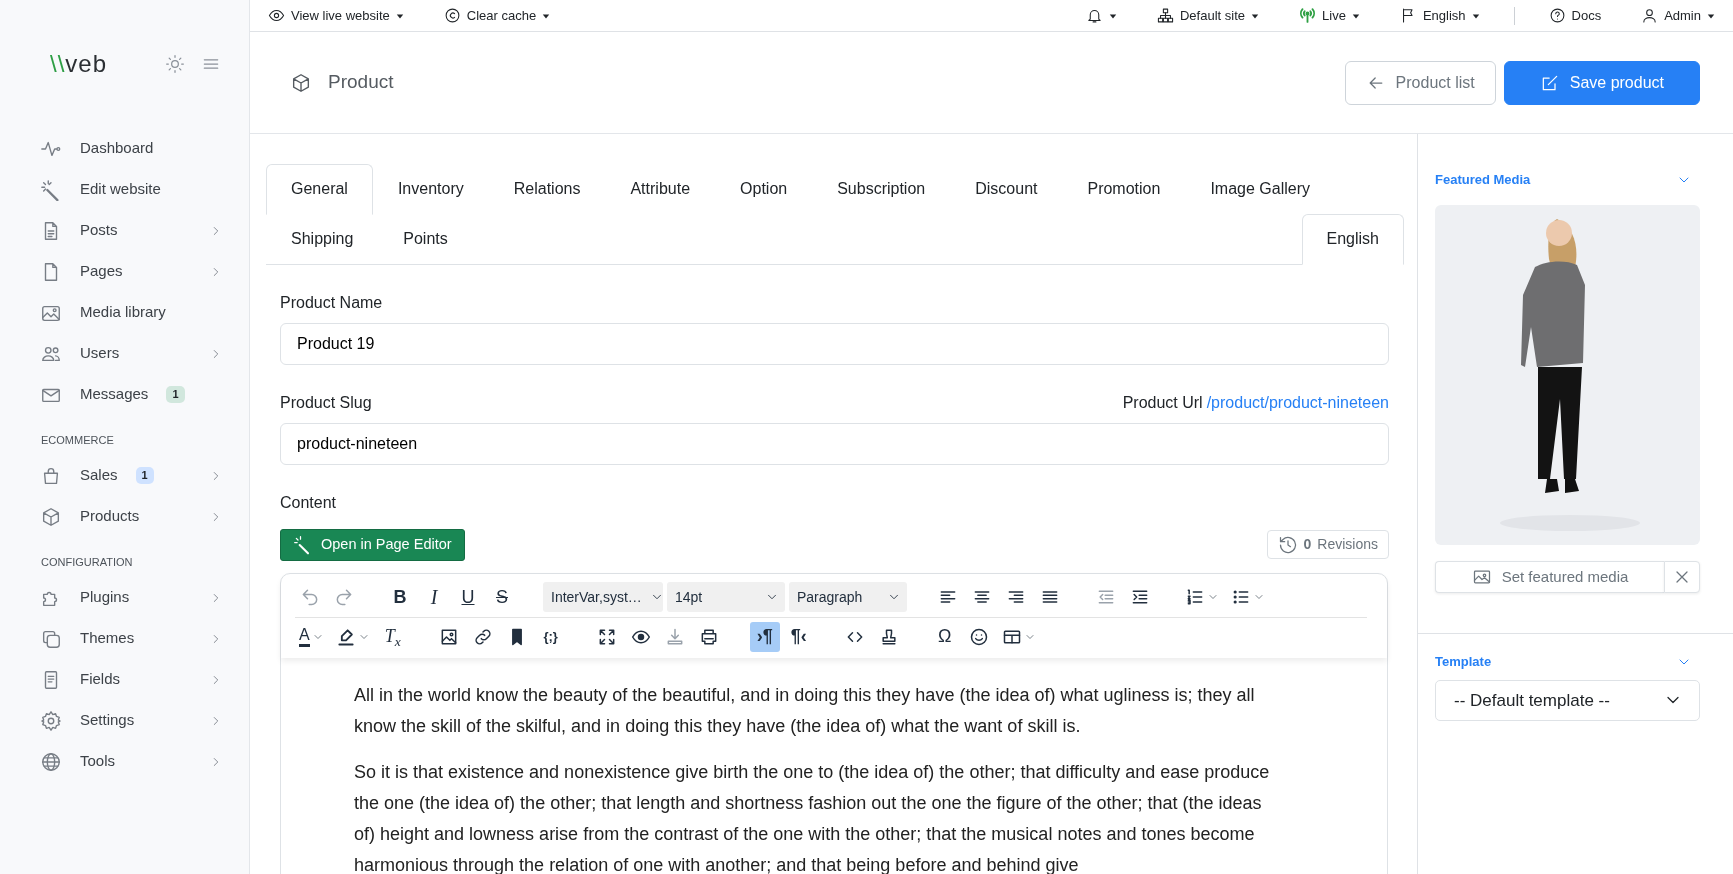 This screenshot has width=1733, height=874. I want to click on top-bar-link: Live, so click(1329, 15).